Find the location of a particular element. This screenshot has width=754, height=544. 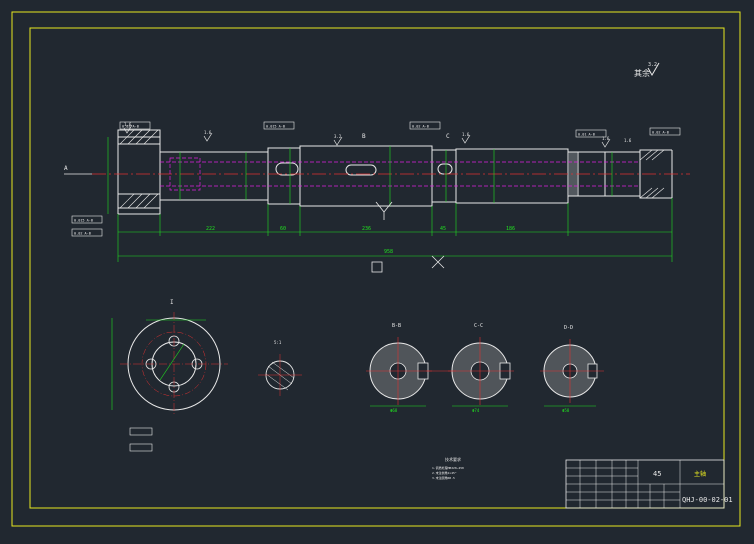

datum-a: A is located at coordinates (66, 168).